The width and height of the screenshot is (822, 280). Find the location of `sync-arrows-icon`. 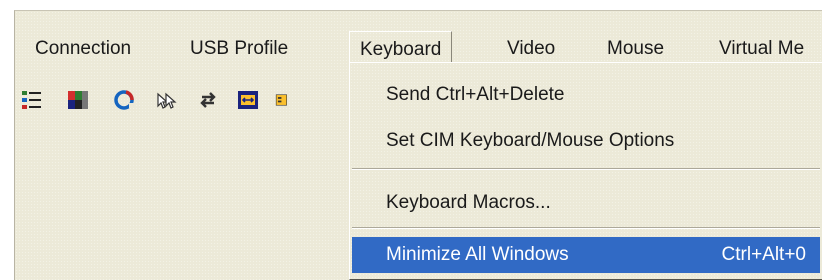

sync-arrows-icon is located at coordinates (208, 100).